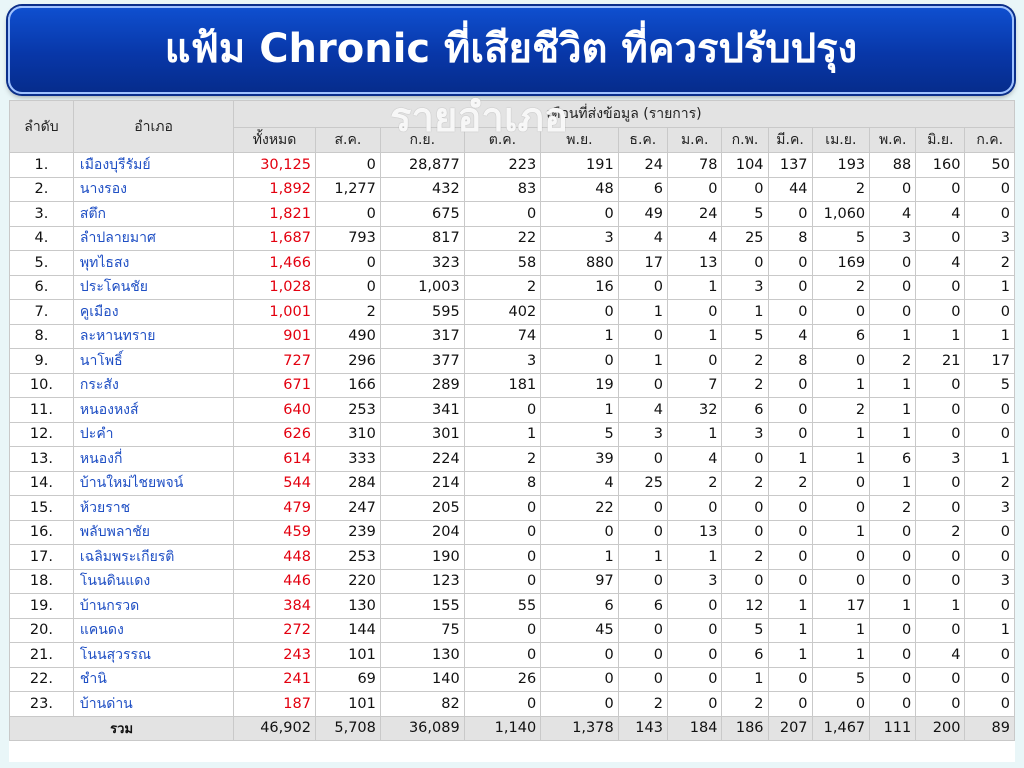 The image size is (1024, 768). What do you see at coordinates (347, 459) in the screenshot?
I see `row-month-value: 333` at bounding box center [347, 459].